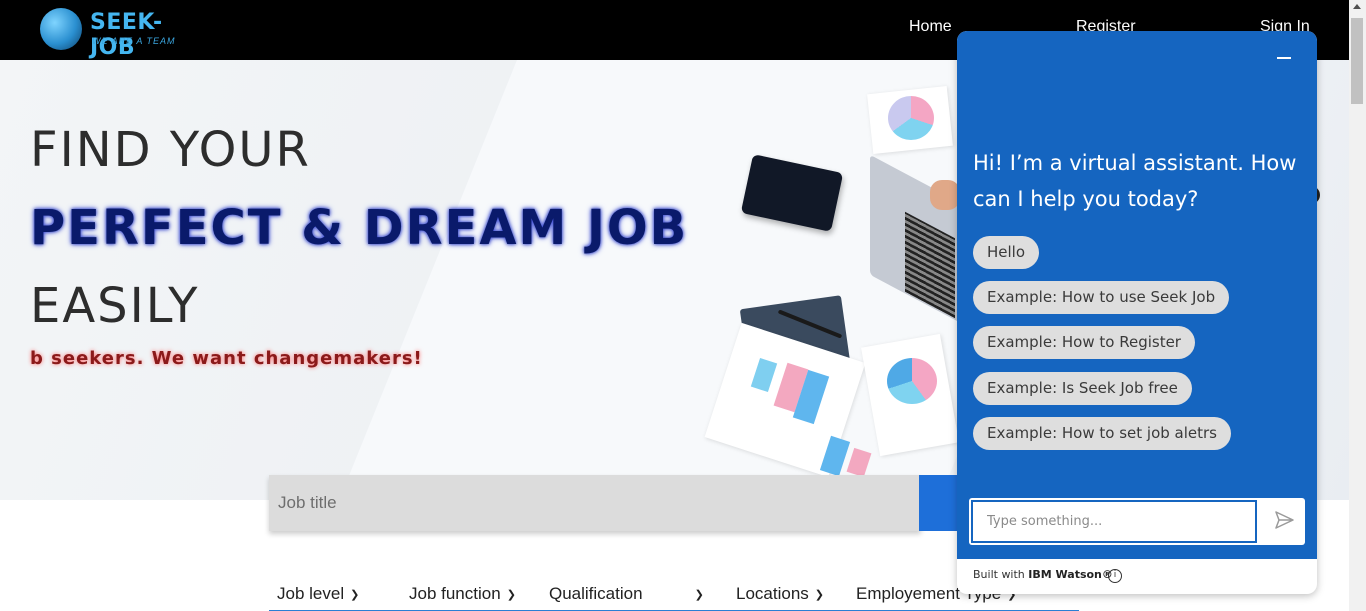  Describe the element at coordinates (1101, 297) in the screenshot. I see `chat-suggestion-use-seek-job: Example: How to use Seek Job` at that location.